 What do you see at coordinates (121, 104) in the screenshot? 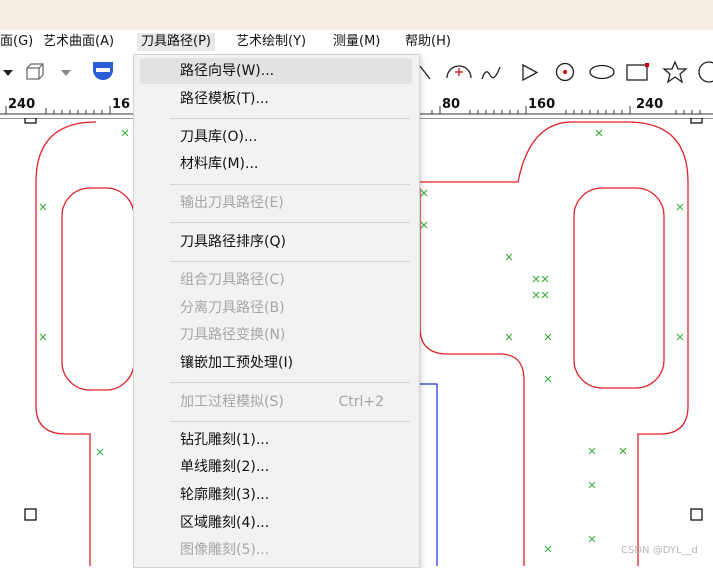
I see `ruler-label: 16` at bounding box center [121, 104].